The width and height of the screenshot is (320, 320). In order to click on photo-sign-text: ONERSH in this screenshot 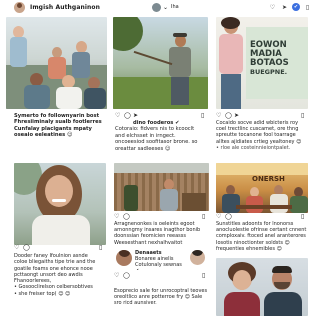, I will do `click(268, 179)`.